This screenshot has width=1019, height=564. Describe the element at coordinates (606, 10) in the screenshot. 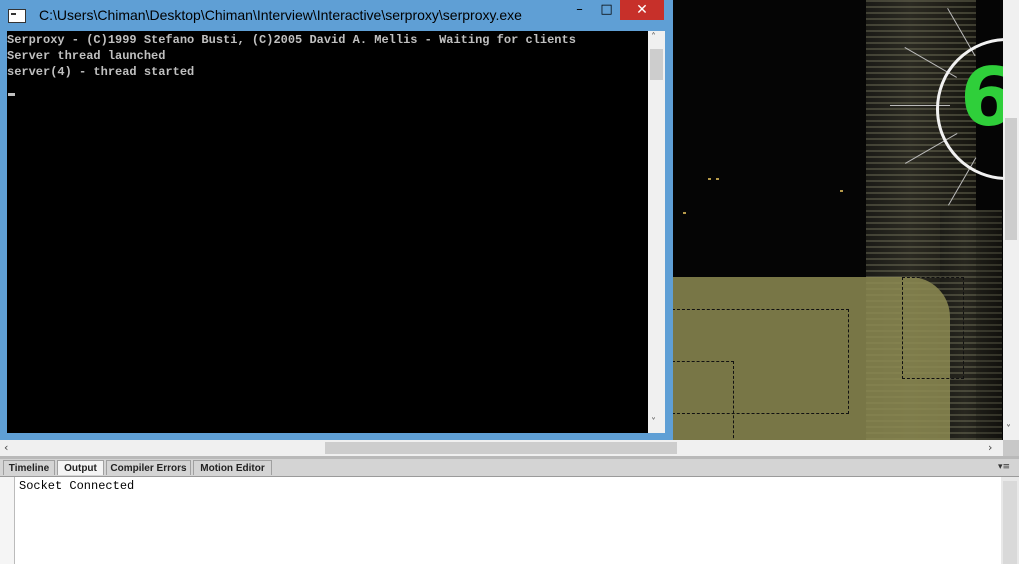

I see `maximize-button: □` at that location.